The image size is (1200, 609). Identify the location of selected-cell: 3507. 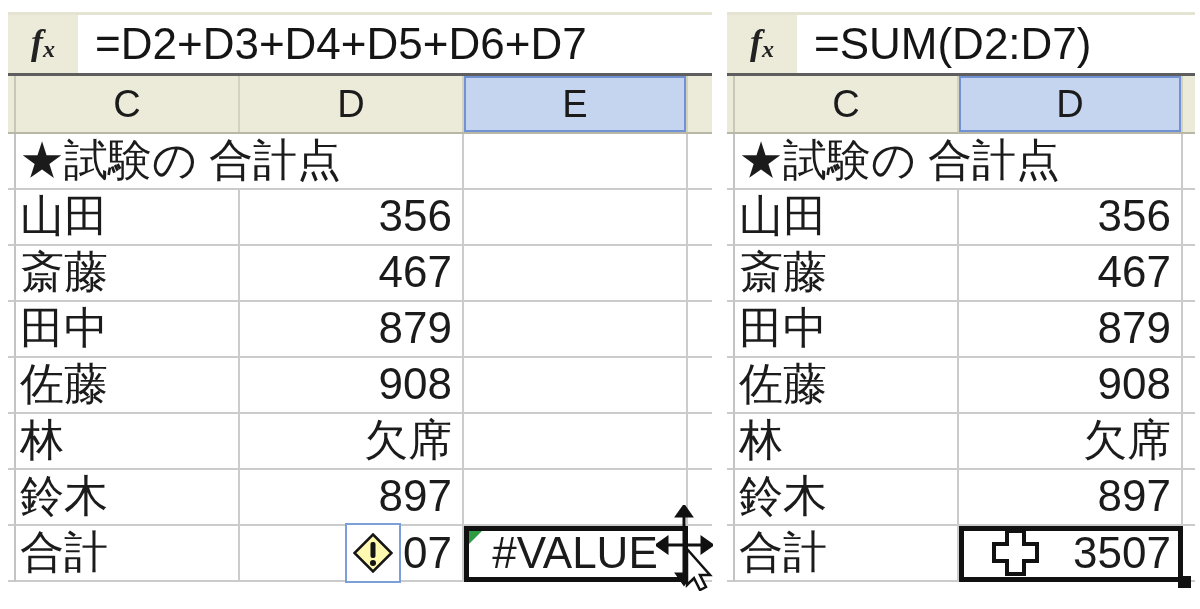
(1071, 554).